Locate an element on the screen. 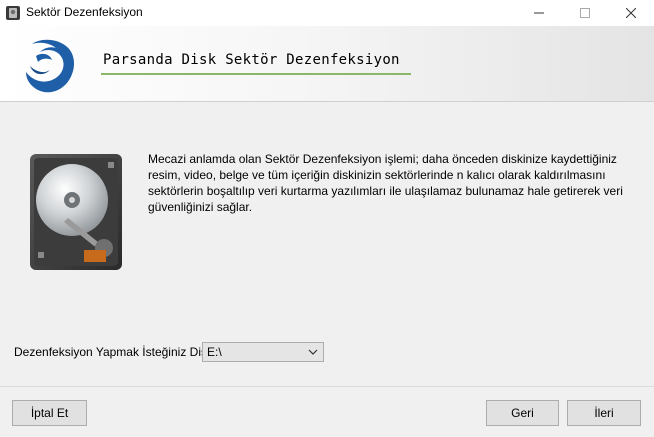 This screenshot has height=437, width=654. next-button: İleri is located at coordinates (604, 413).